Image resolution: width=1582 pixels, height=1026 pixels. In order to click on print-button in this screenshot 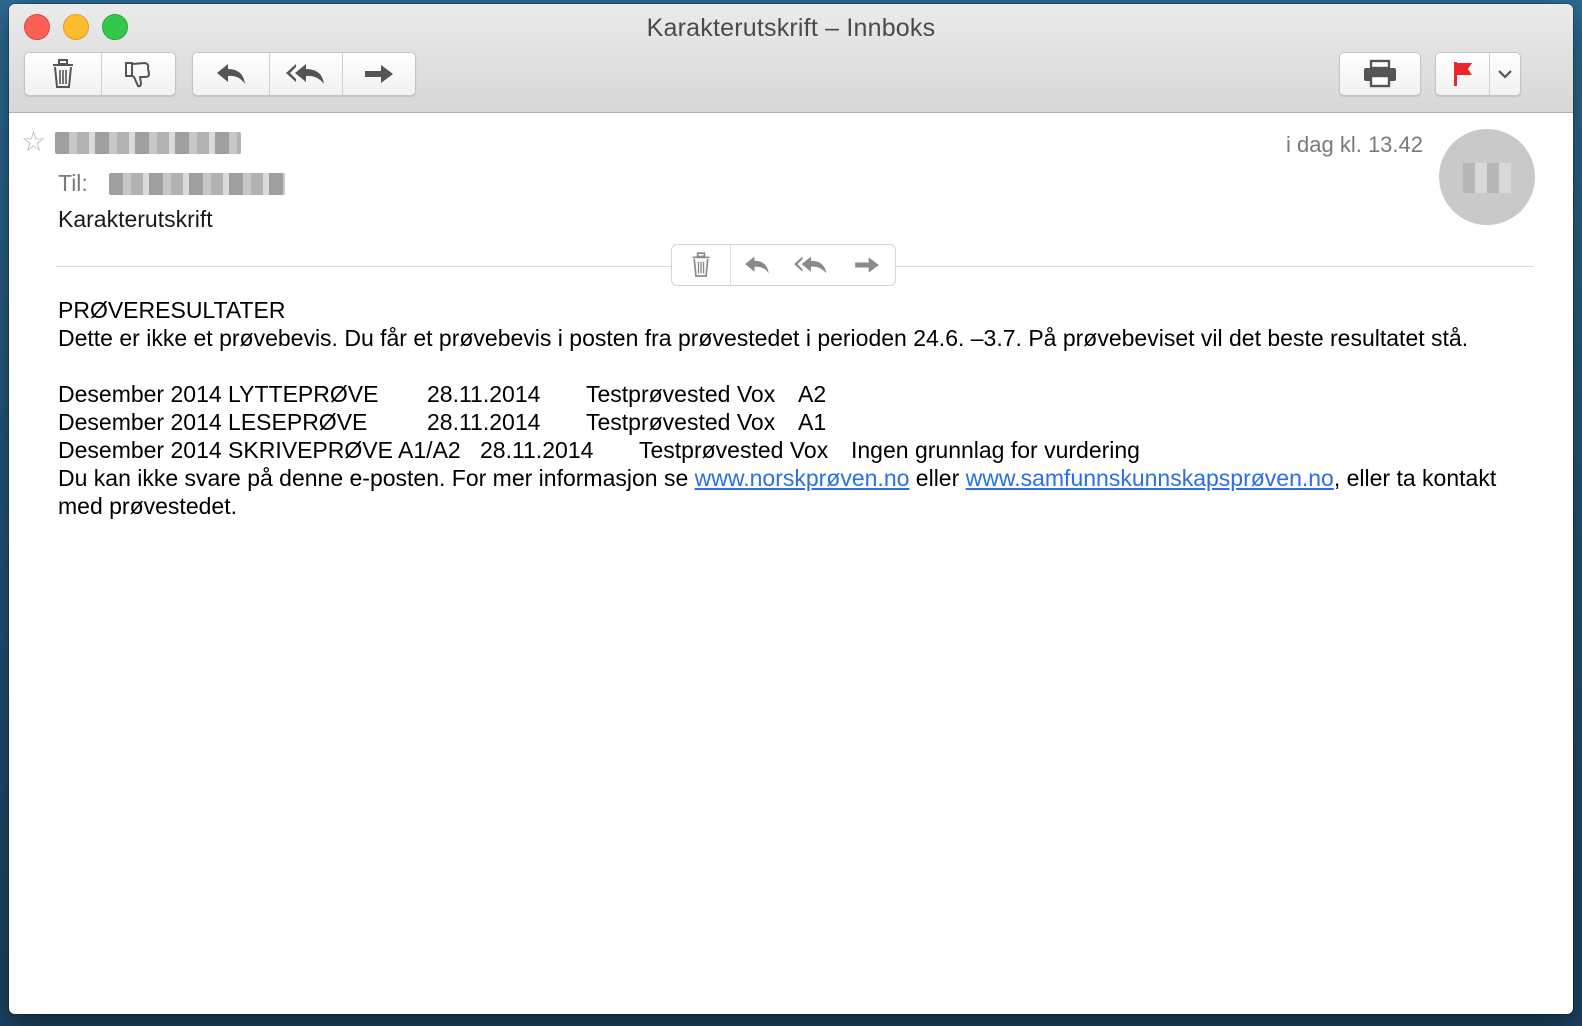, I will do `click(1380, 74)`.